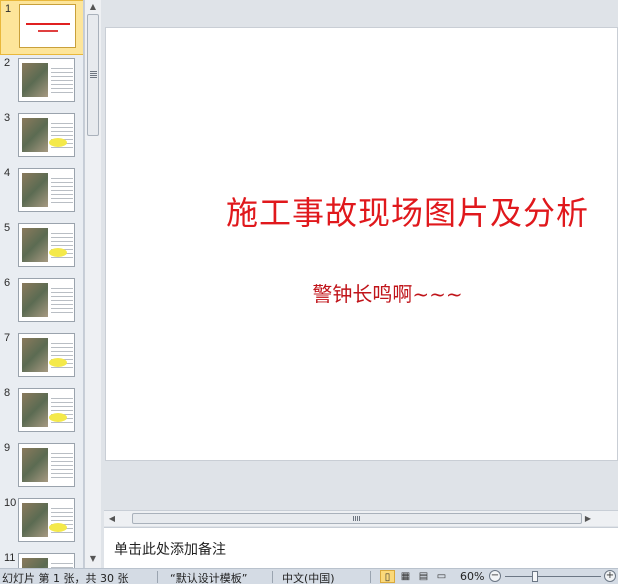  I want to click on slide-title: 施工事故现场图片及分析, so click(362, 211).